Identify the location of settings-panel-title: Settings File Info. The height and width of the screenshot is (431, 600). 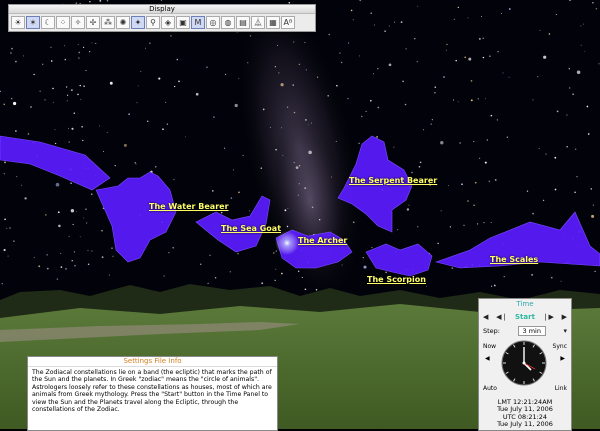
(152, 362).